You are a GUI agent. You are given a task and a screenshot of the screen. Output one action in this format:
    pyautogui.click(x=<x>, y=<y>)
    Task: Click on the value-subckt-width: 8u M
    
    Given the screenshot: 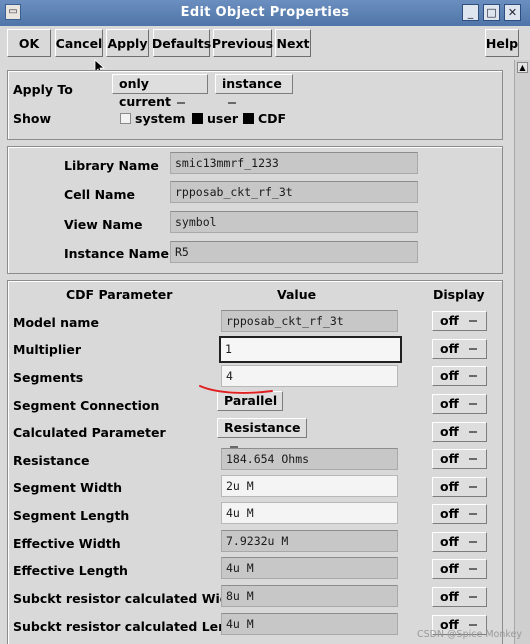 What is the action you would take?
    pyautogui.click(x=309, y=596)
    